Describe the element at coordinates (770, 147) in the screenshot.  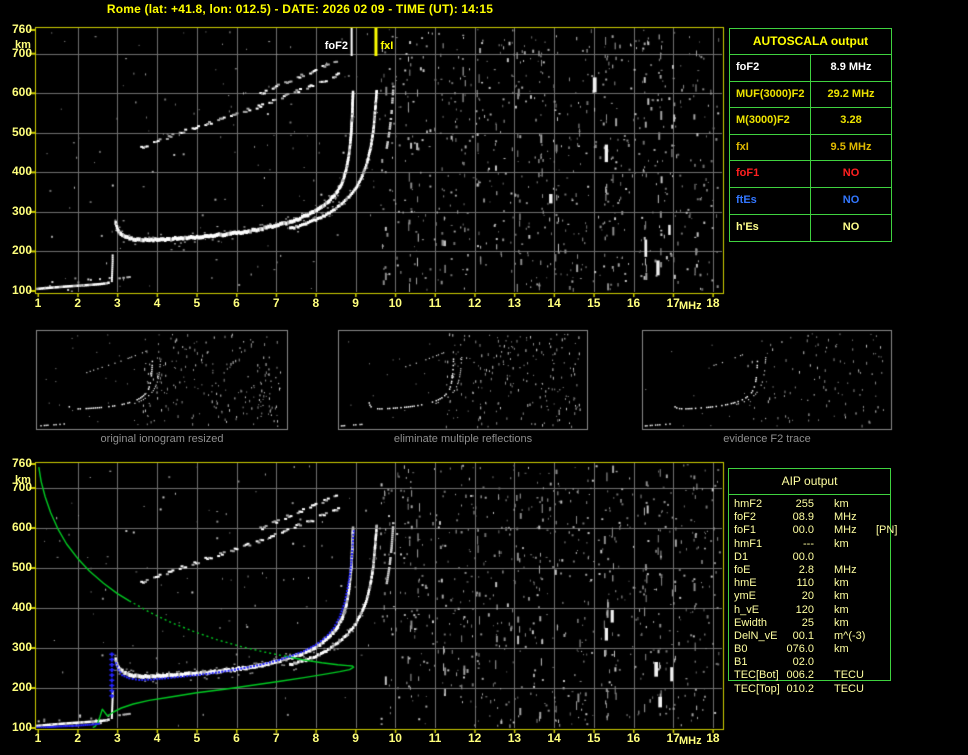
I see `parameter-label: fxI` at that location.